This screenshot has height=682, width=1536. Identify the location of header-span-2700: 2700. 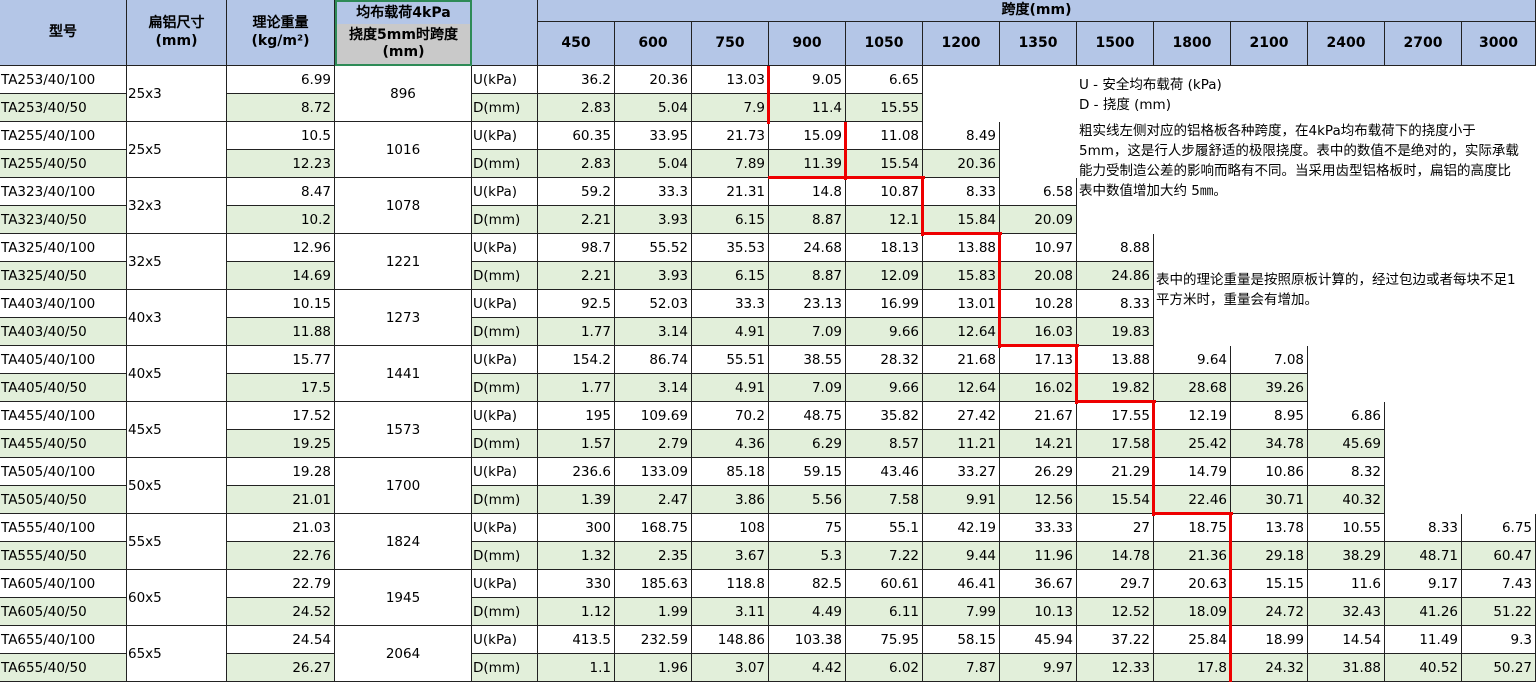
(1423, 44).